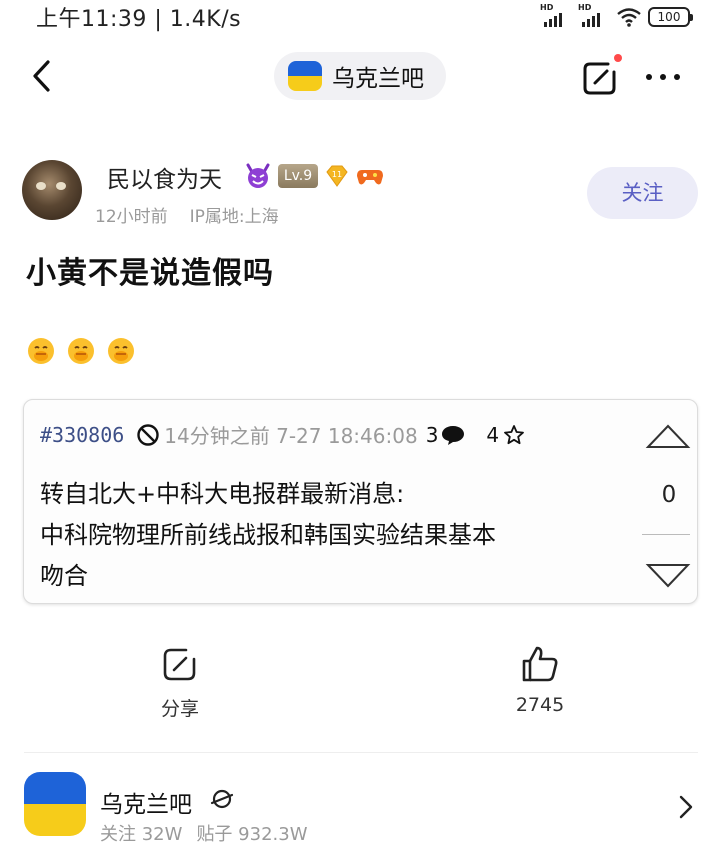 This screenshot has height=863, width=720. What do you see at coordinates (600, 78) in the screenshot?
I see `edit-icon` at bounding box center [600, 78].